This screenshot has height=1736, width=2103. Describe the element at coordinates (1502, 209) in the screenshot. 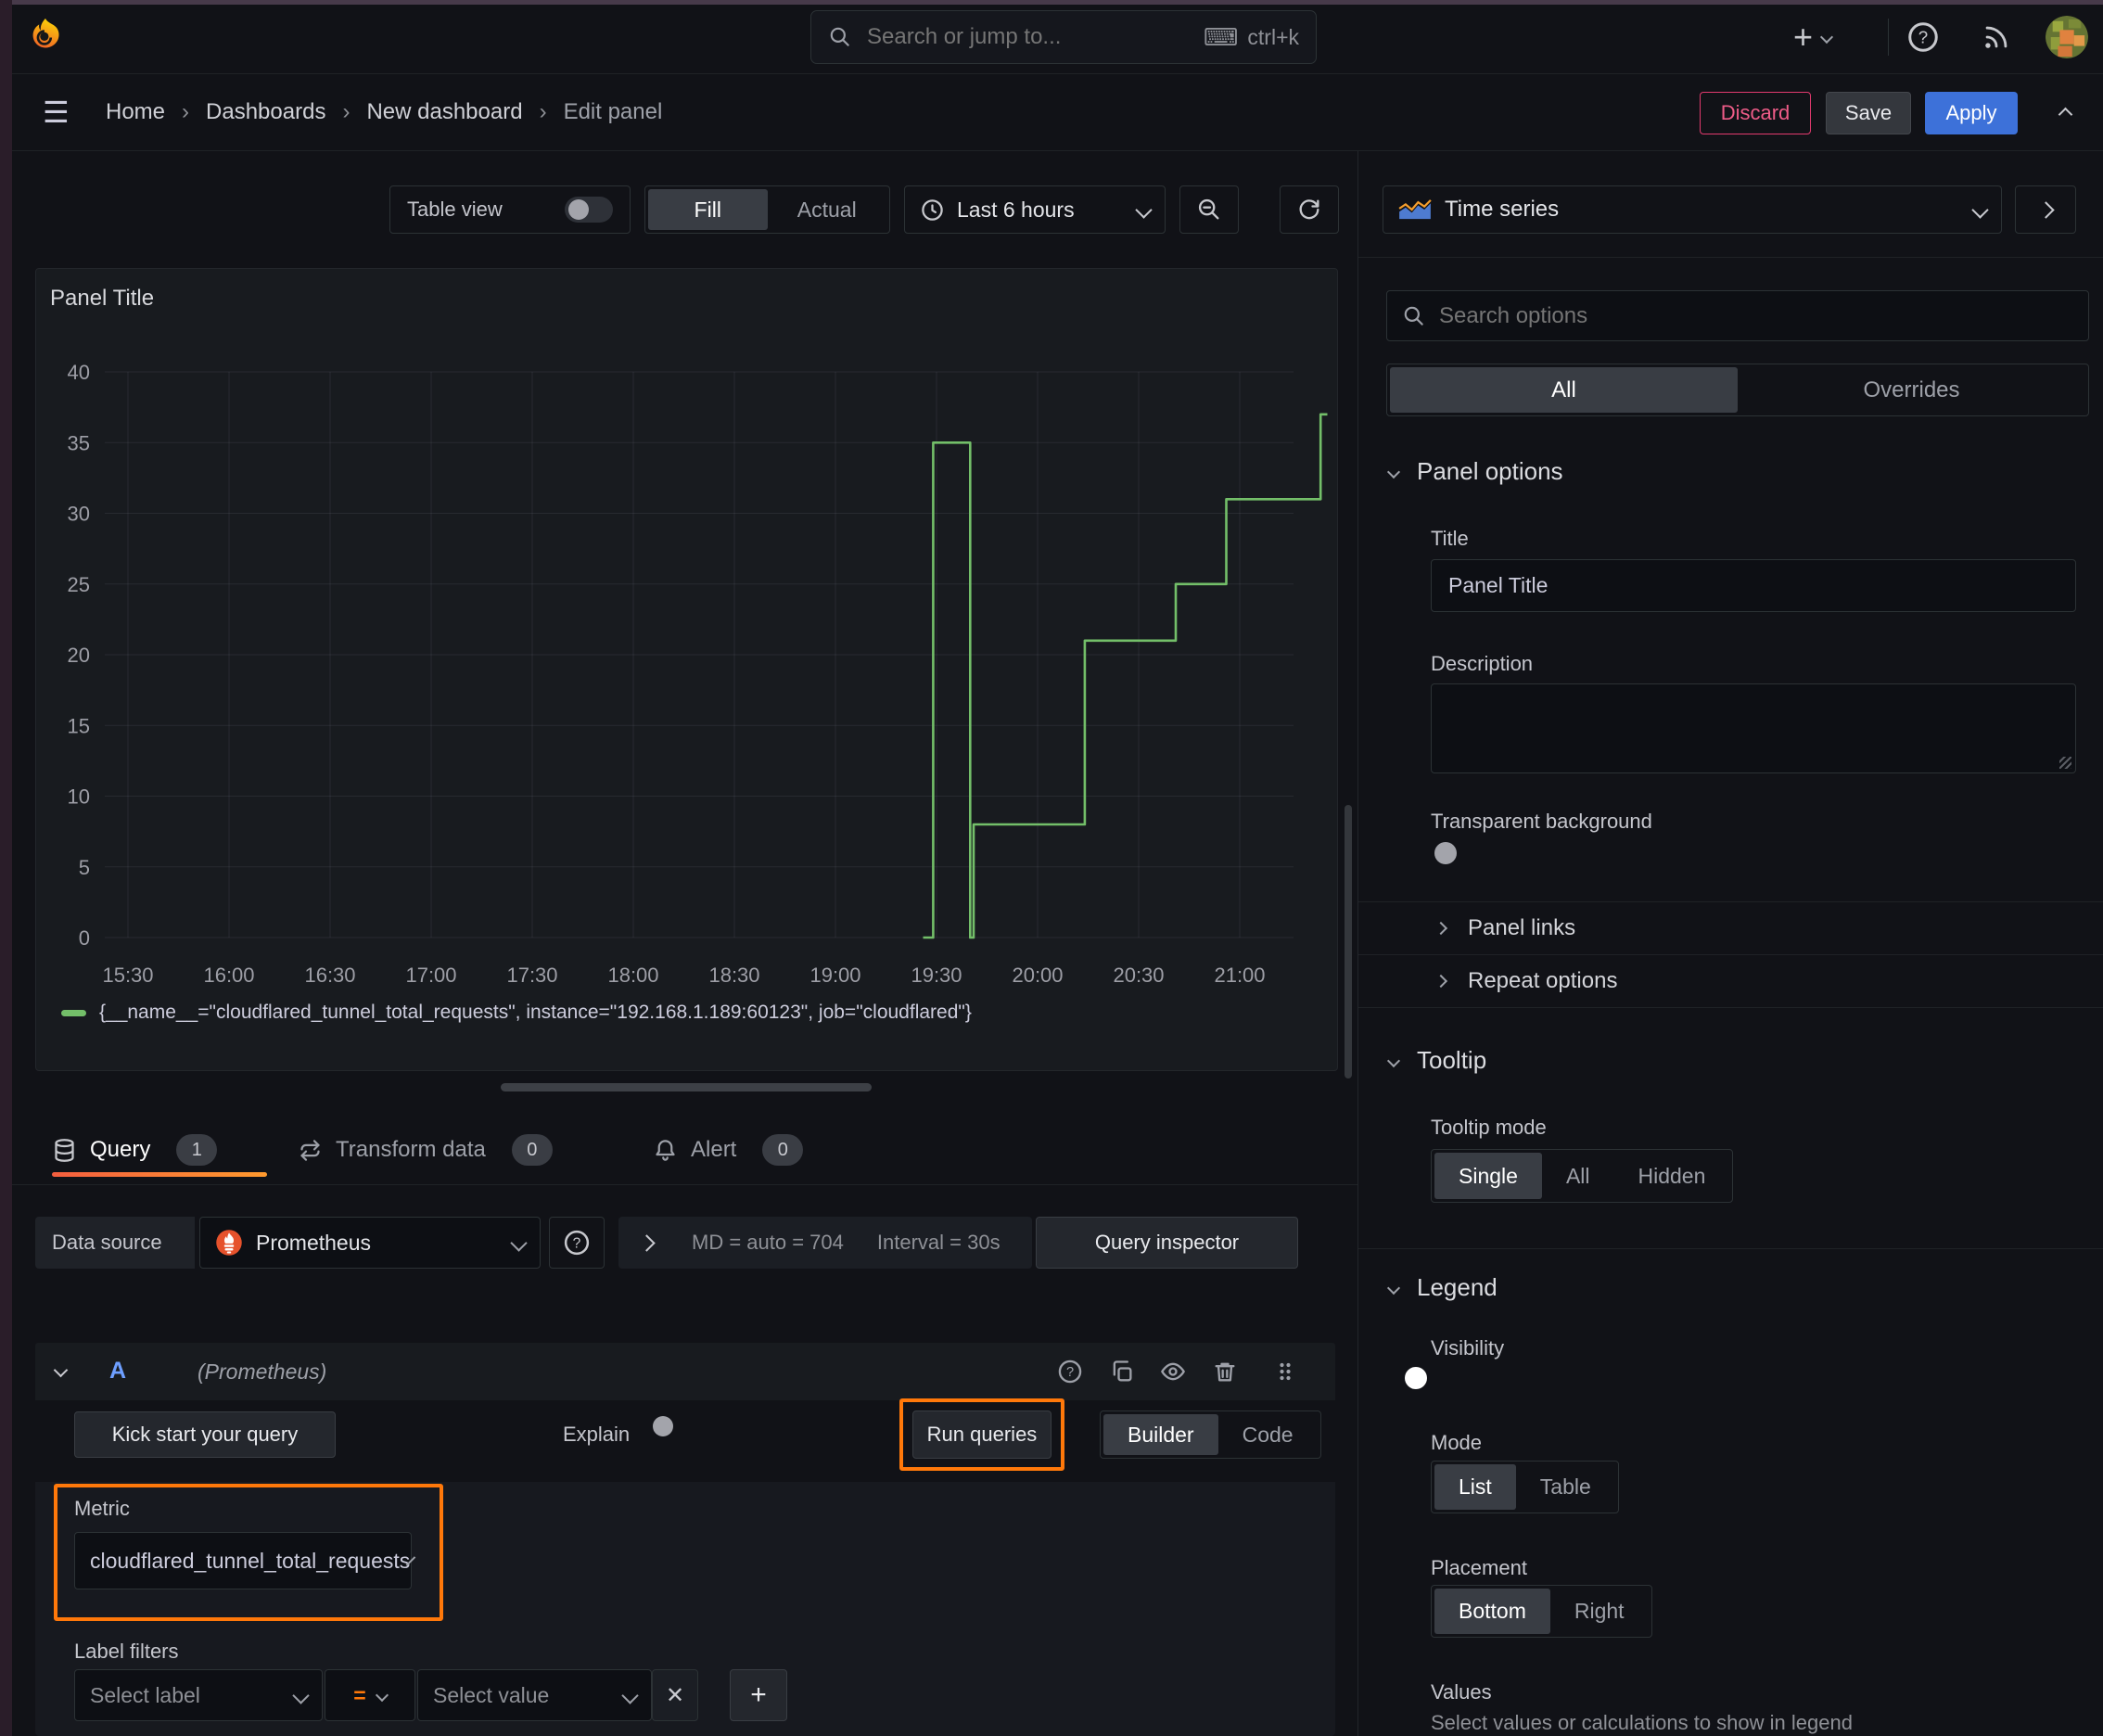

I see `visualization-name: Time series` at that location.